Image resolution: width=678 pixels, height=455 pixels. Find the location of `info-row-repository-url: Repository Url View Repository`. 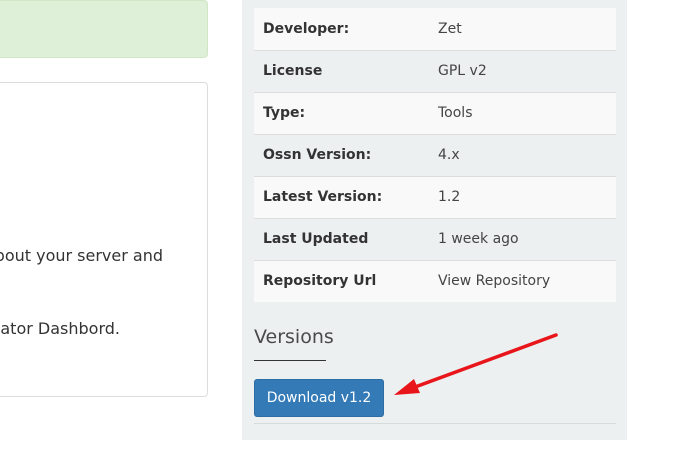

info-row-repository-url: Repository Url View Repository is located at coordinates (435, 280).